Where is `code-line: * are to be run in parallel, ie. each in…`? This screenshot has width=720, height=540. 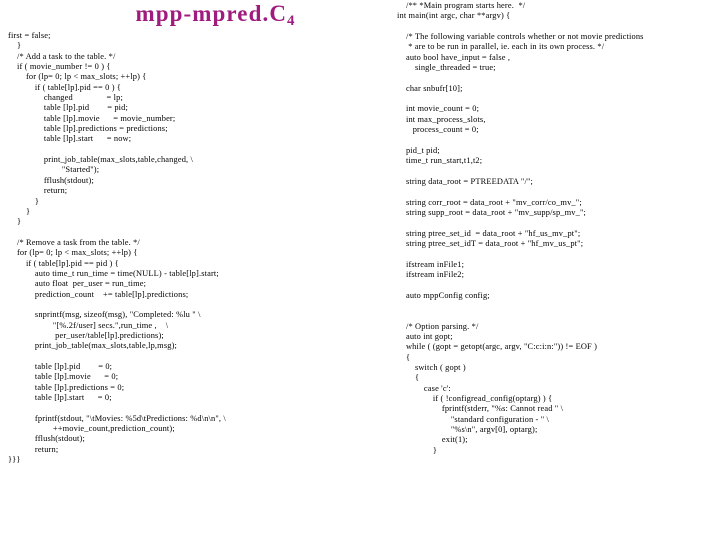
code-line: * are to be run in parallel, ie. each in… is located at coordinates (501, 47).